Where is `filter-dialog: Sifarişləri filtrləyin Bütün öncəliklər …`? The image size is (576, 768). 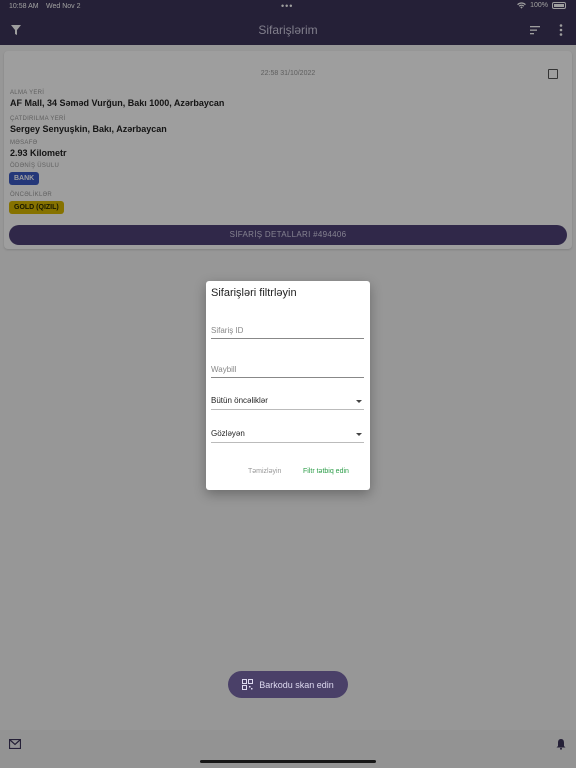 filter-dialog: Sifarişləri filtrləyin Bütün öncəliklər … is located at coordinates (288, 385).